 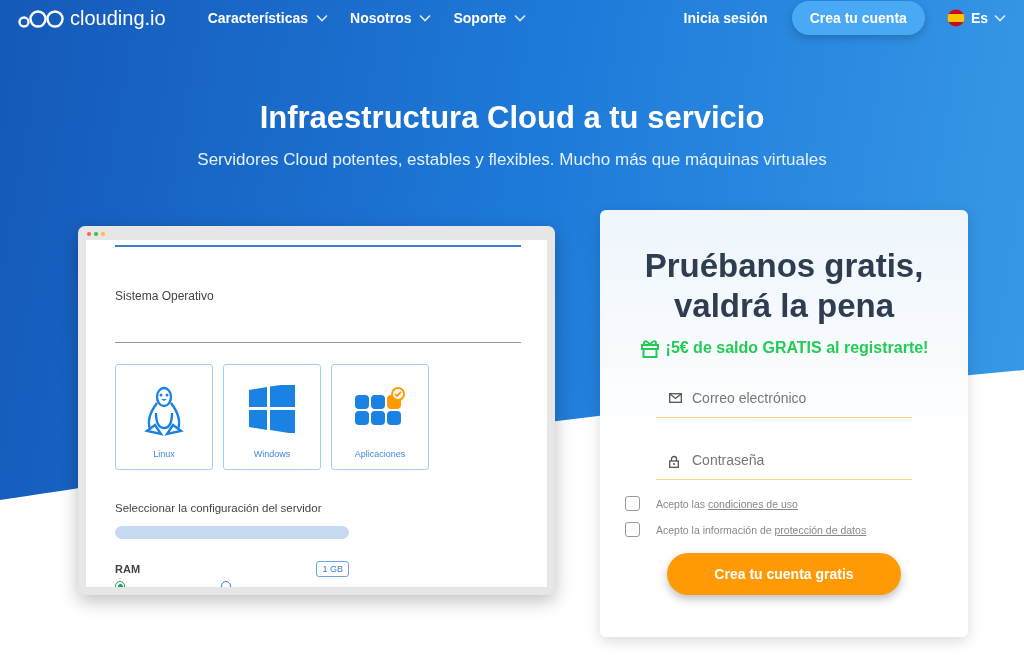 What do you see at coordinates (391, 18) in the screenshot?
I see `nav-menu-item: Nosotros` at bounding box center [391, 18].